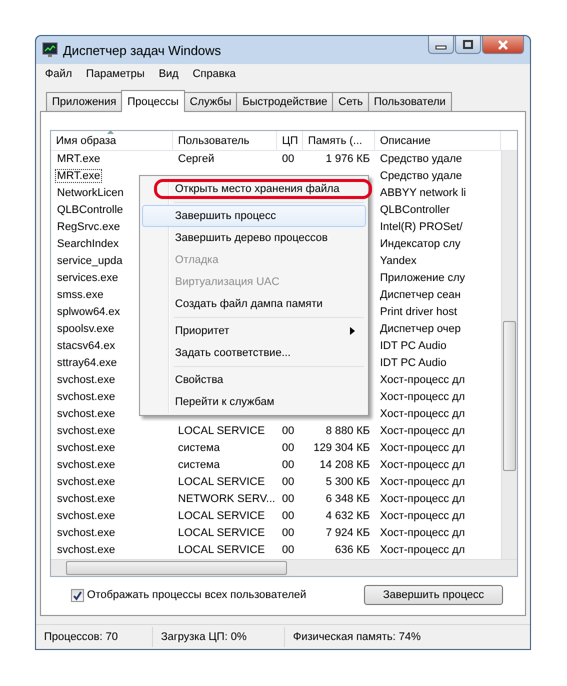 Image resolution: width=567 pixels, height=686 pixels. Describe the element at coordinates (87, 363) in the screenshot. I see `table-cell: sttray64.exe` at that location.